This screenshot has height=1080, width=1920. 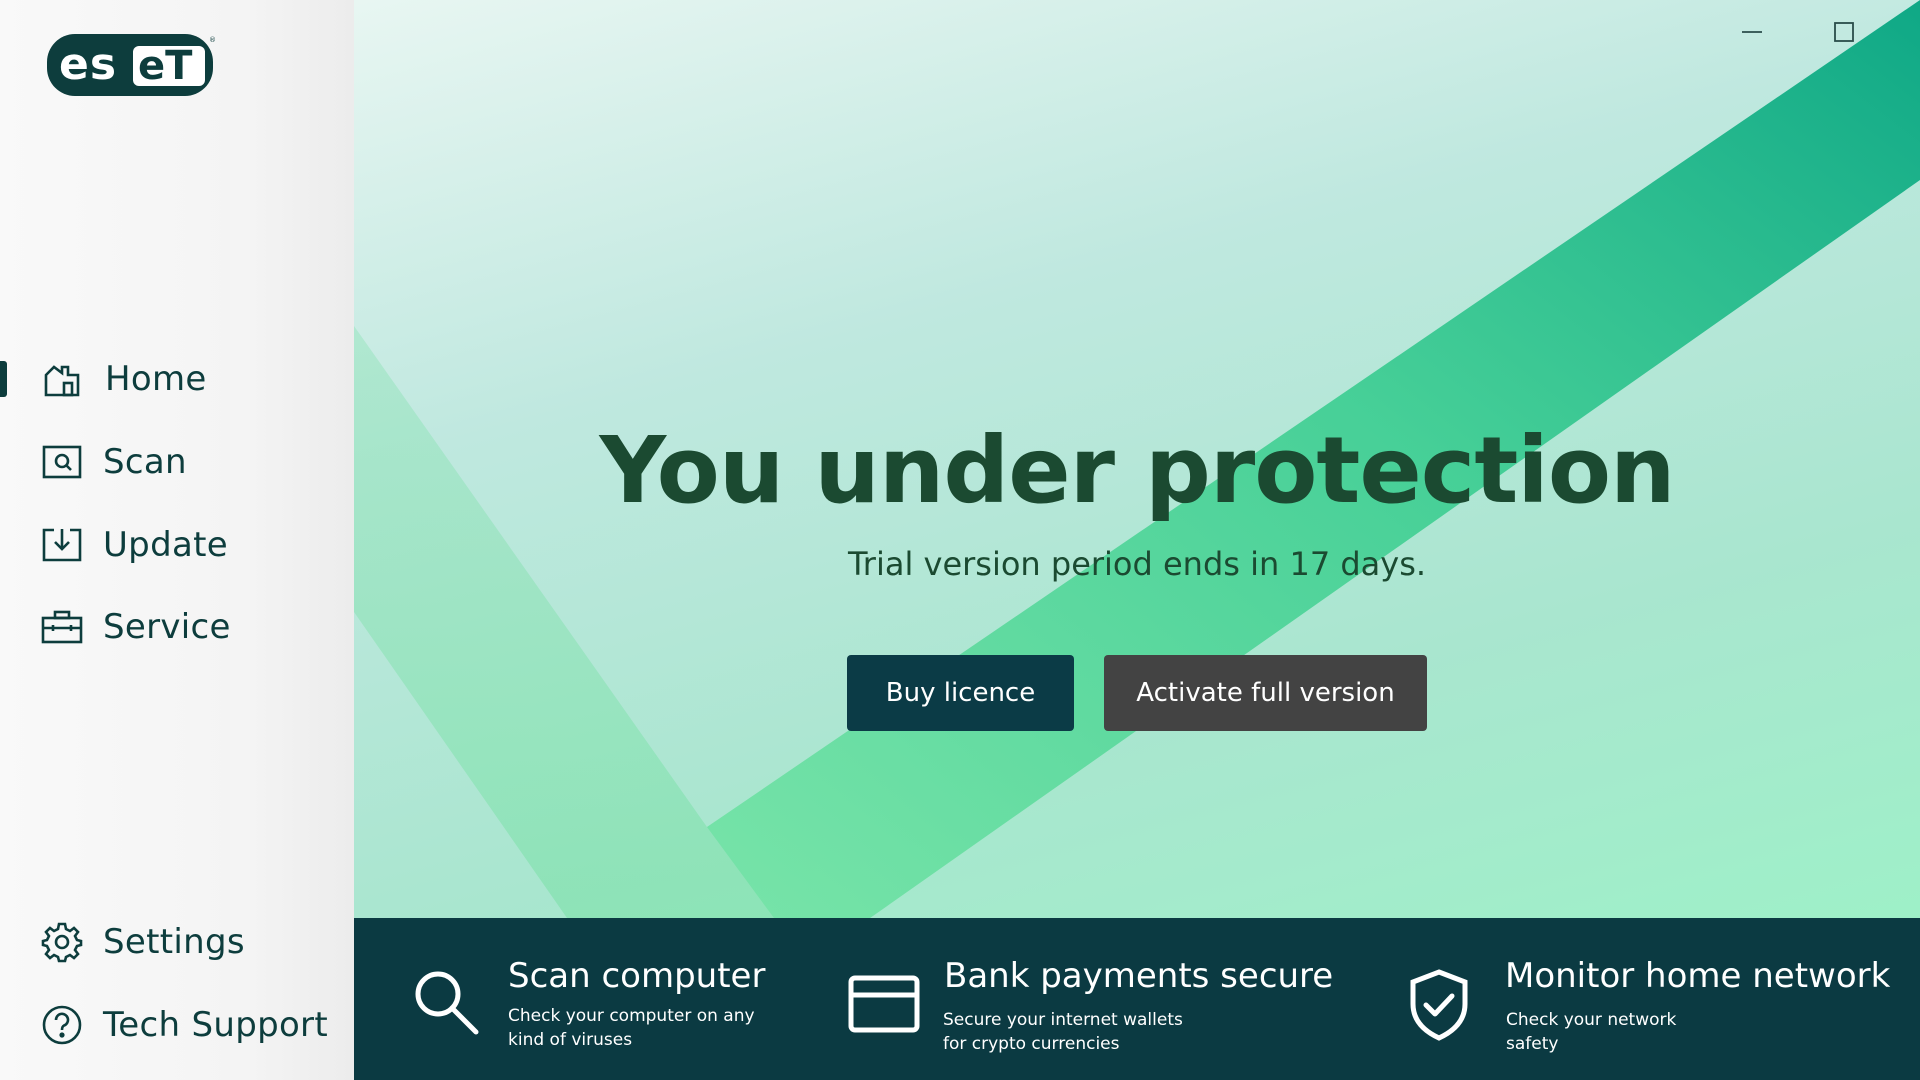 I want to click on feature-title: Scan computer, so click(x=637, y=976).